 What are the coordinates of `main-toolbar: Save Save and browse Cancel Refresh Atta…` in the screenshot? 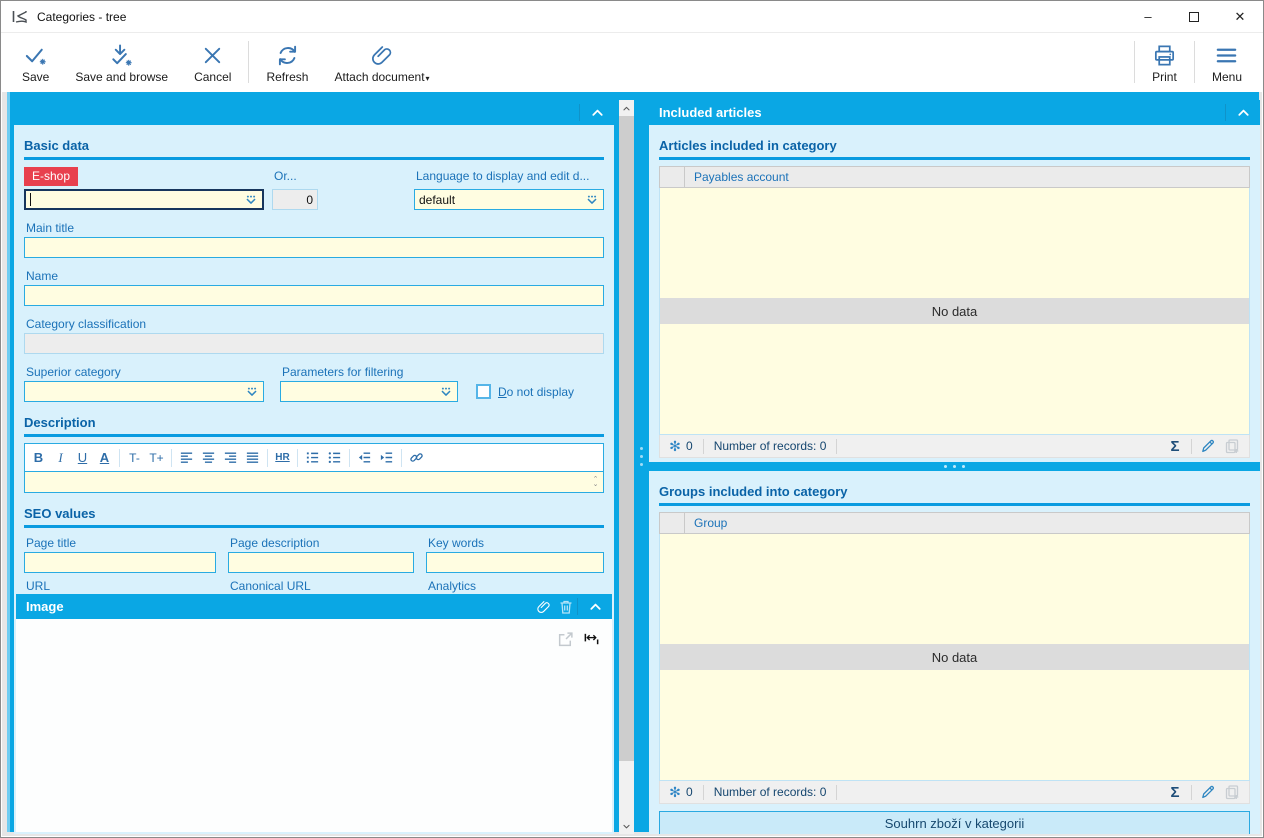 It's located at (632, 62).